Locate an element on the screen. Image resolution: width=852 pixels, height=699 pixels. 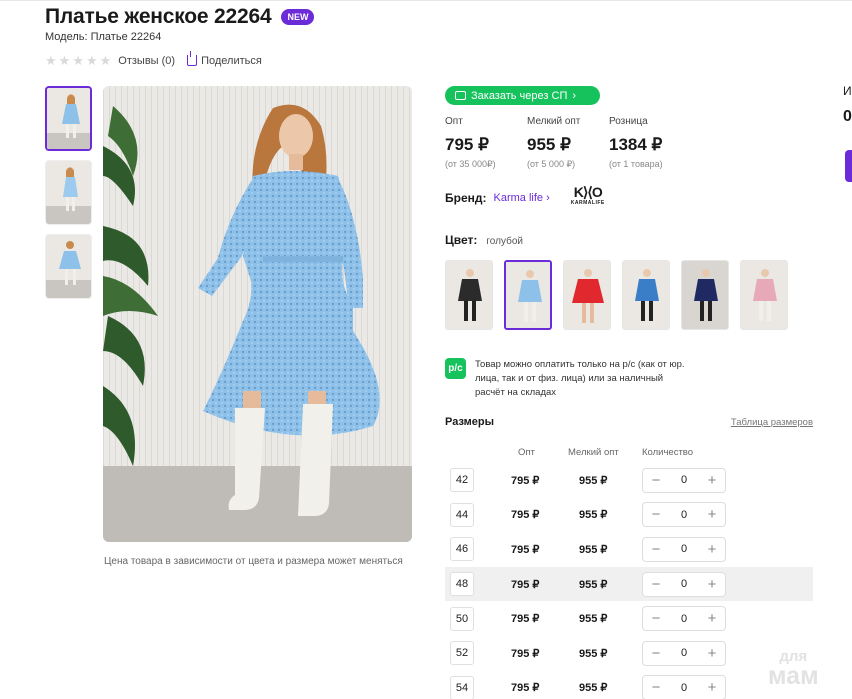
bank-account-icon: р/с is located at coordinates (455, 368).